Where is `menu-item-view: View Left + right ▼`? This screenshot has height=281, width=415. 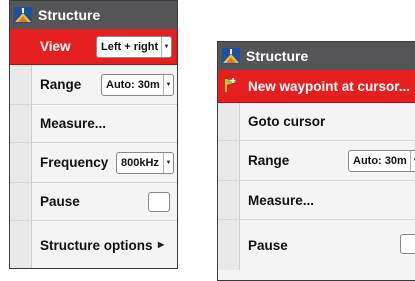
menu-item-view: View Left + right ▼ is located at coordinates (93, 47).